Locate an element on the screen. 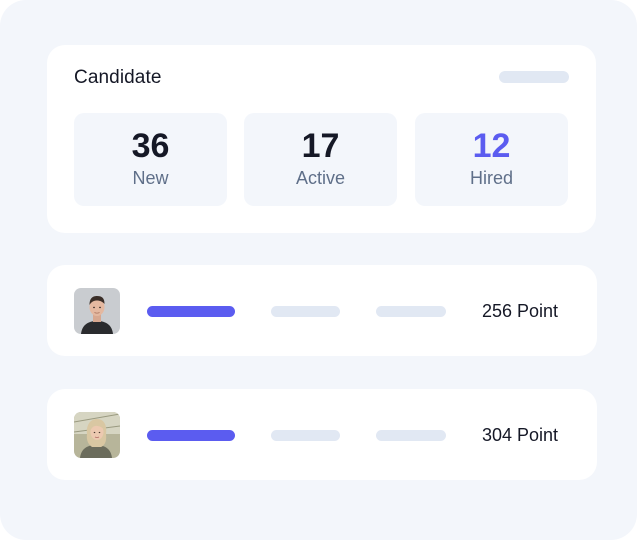 This screenshot has height=540, width=637. stat-hired: 12 Hired is located at coordinates (491, 159).